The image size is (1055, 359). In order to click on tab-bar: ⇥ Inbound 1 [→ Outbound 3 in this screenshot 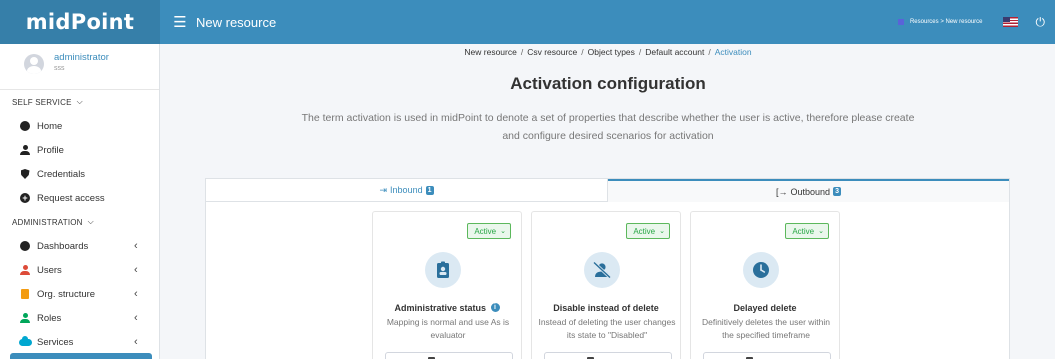, I will do `click(607, 190)`.